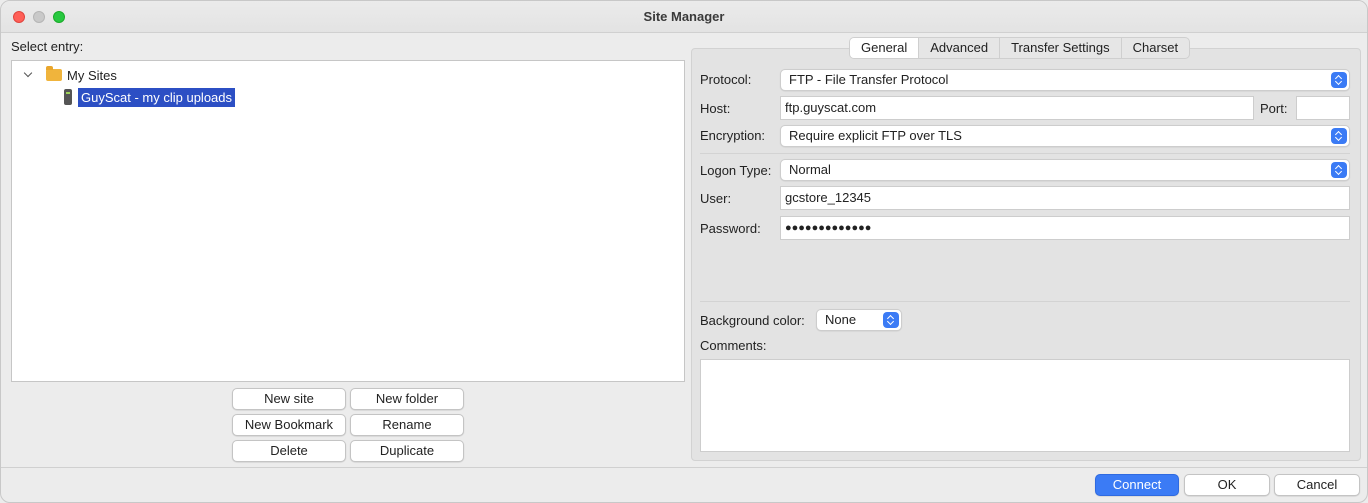 This screenshot has height=503, width=1368. Describe the element at coordinates (289, 399) in the screenshot. I see `new-site-button: New site` at that location.